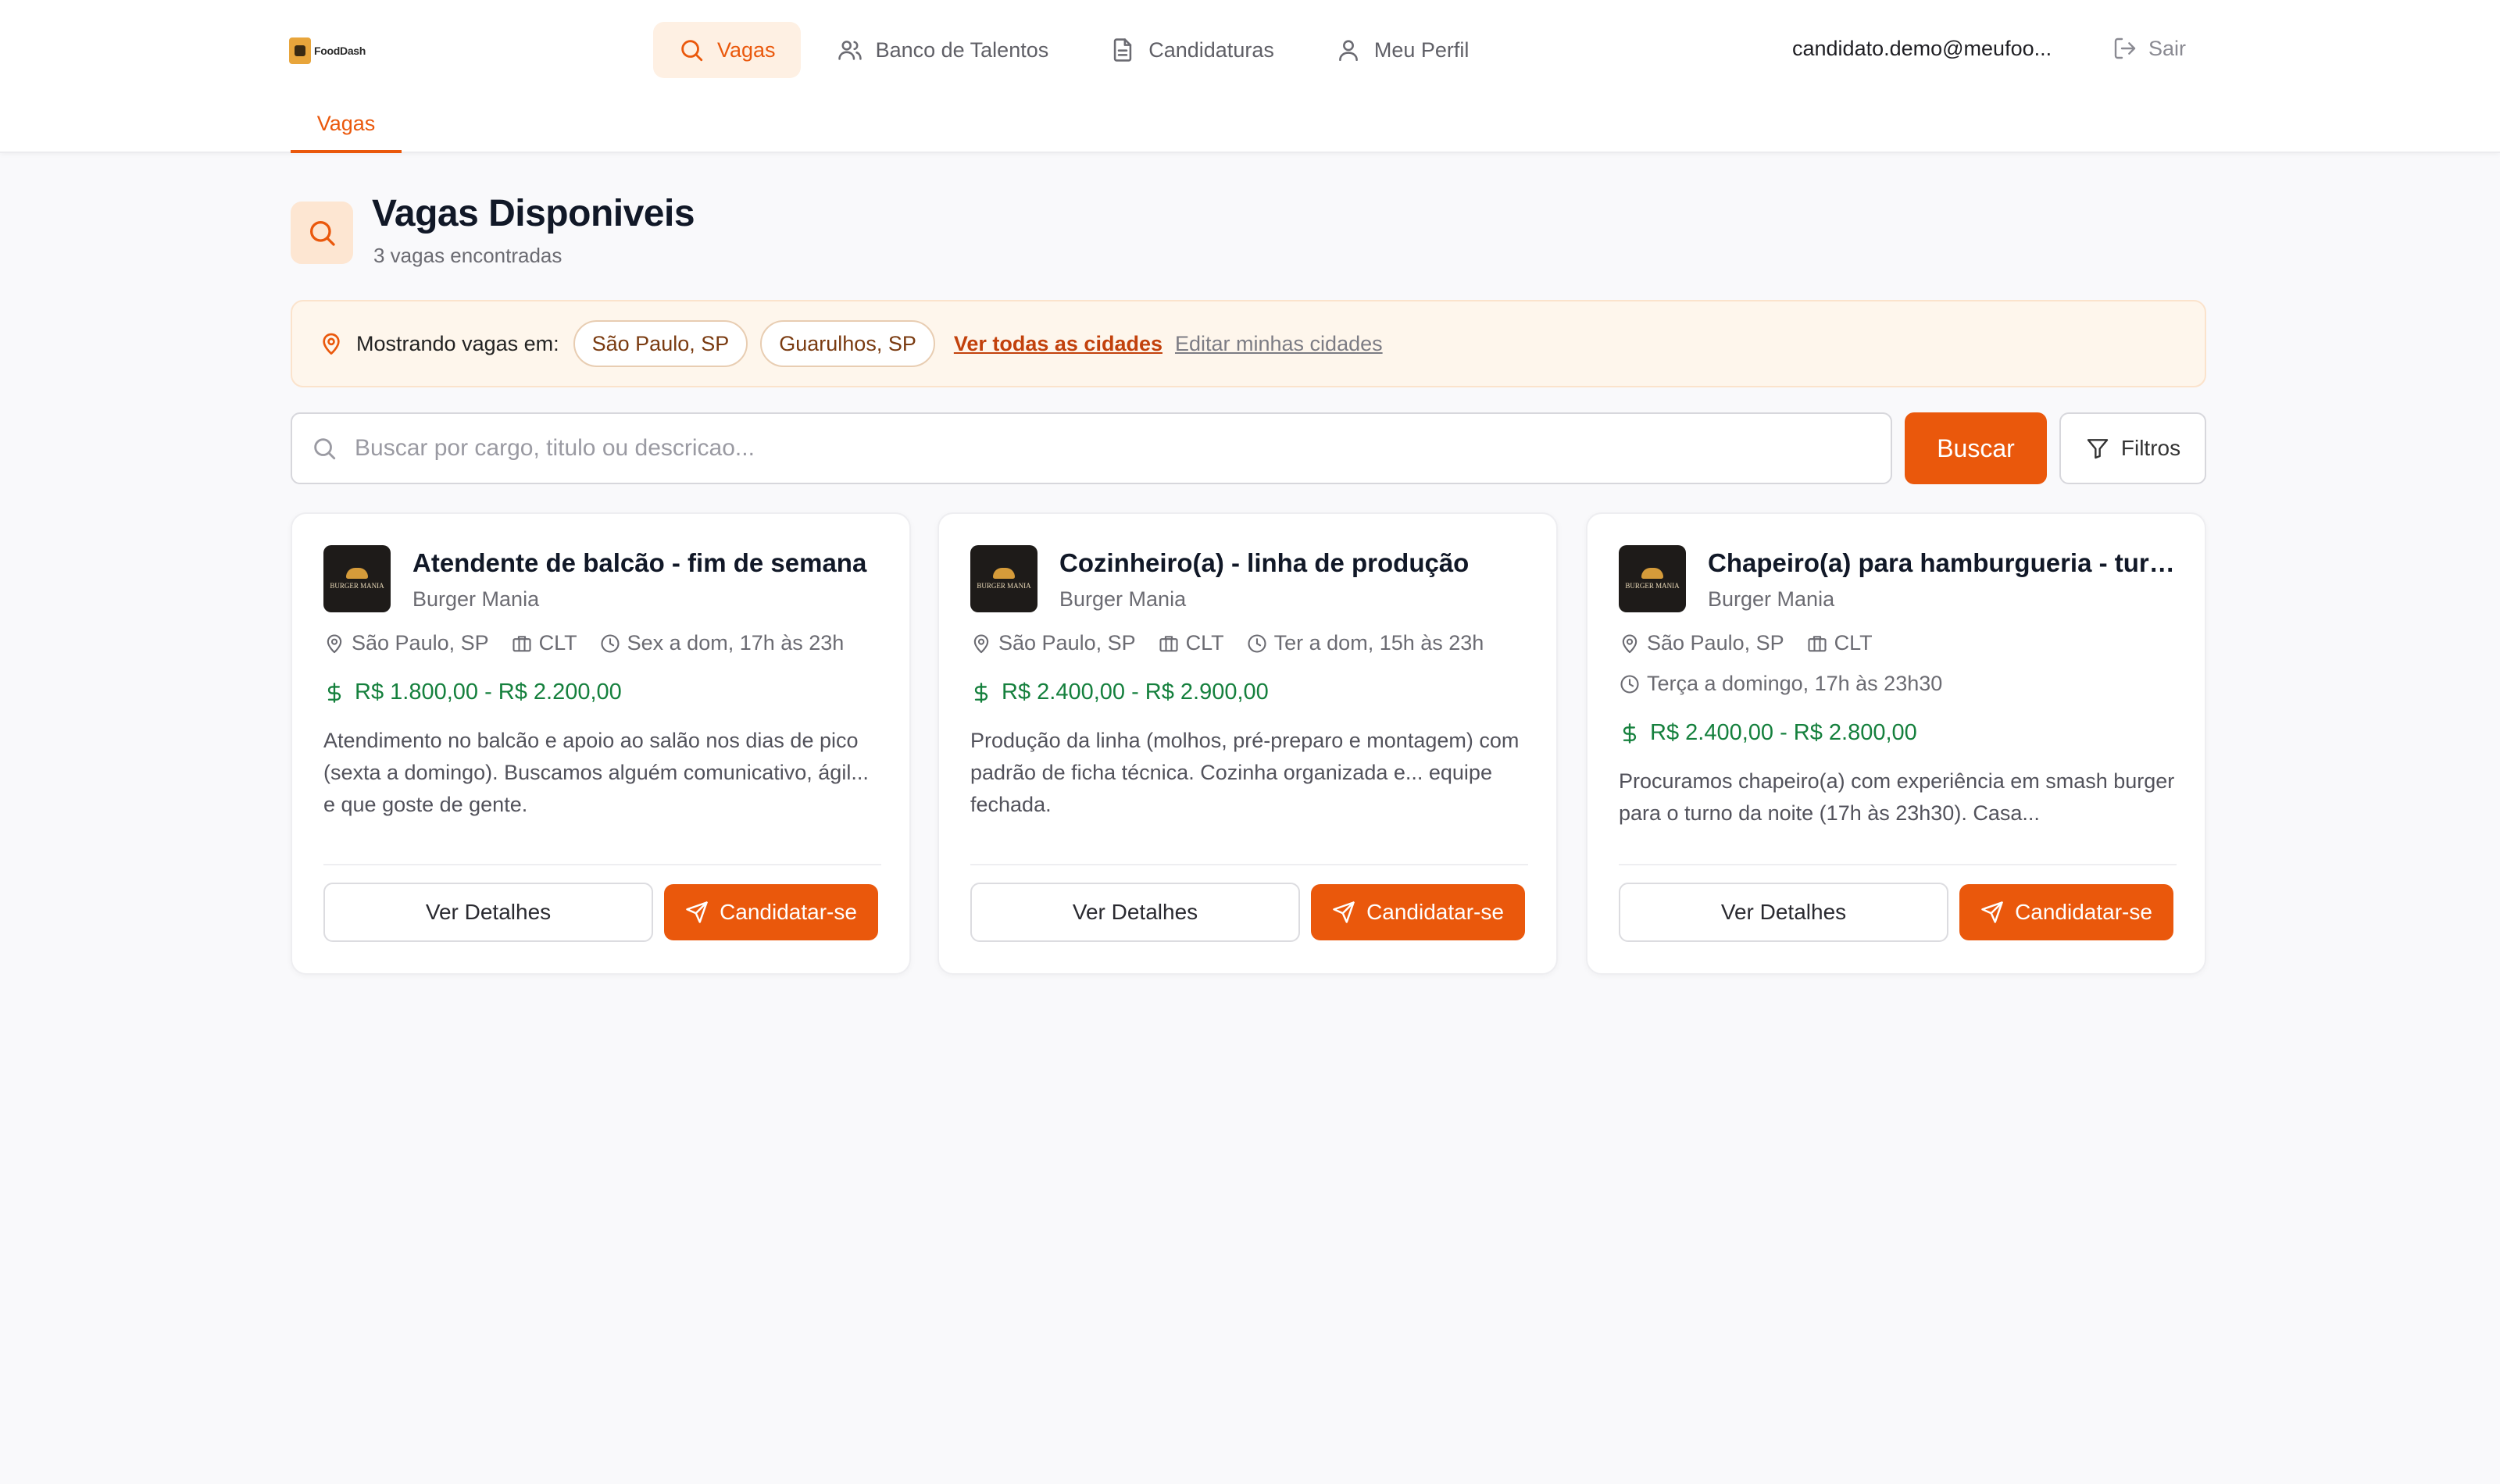 The image size is (2500, 1484). What do you see at coordinates (1348, 50) in the screenshot?
I see `user-icon` at bounding box center [1348, 50].